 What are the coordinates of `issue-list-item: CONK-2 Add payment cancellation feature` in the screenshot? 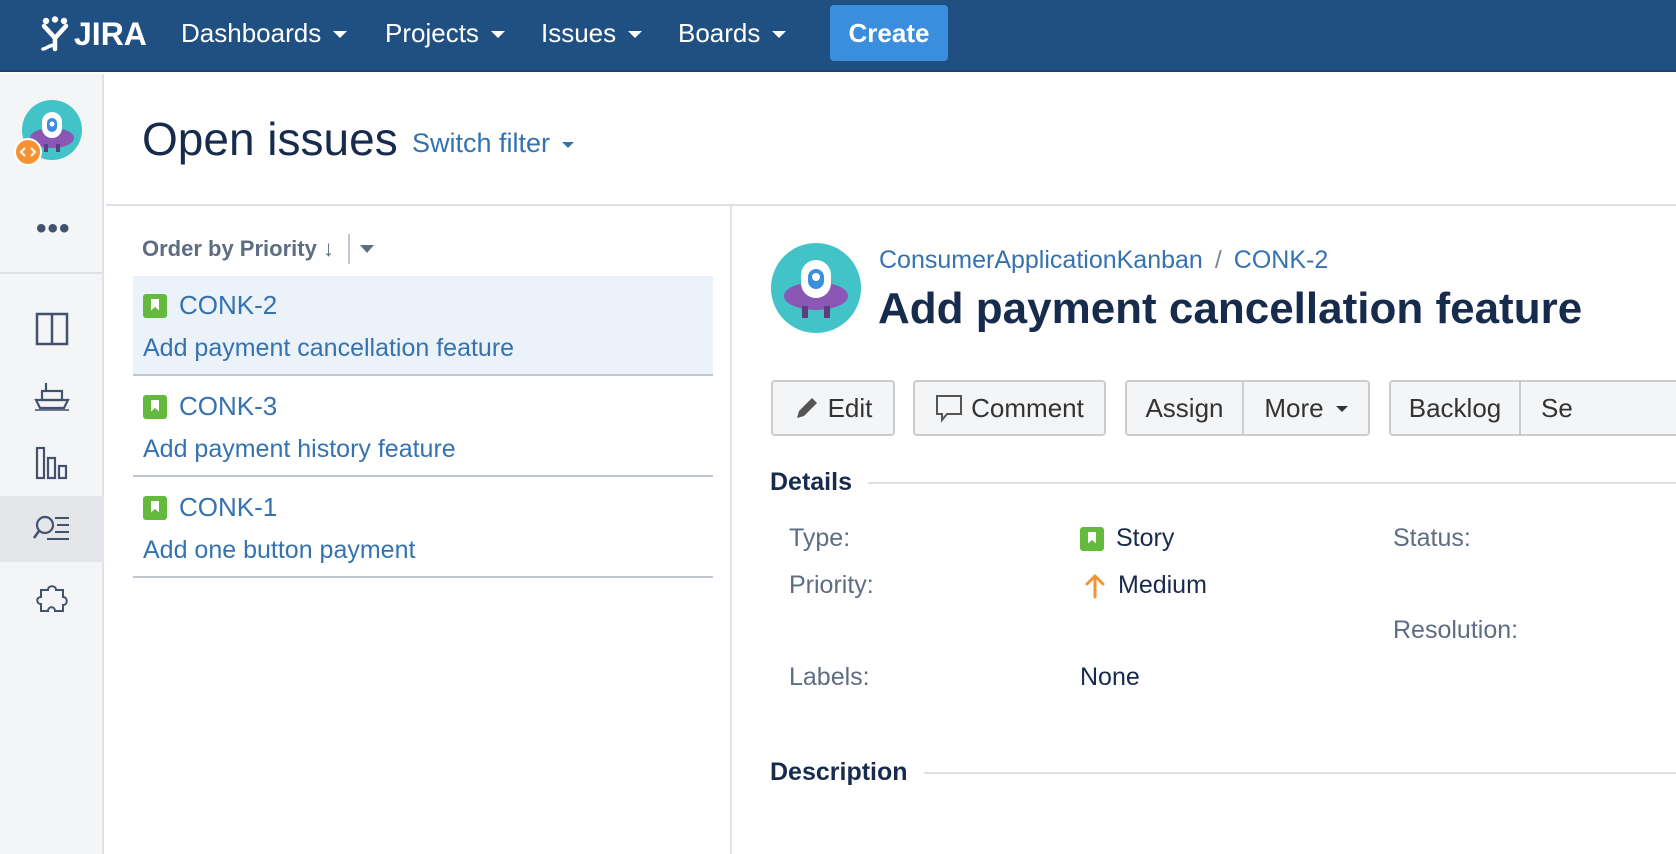 It's located at (423, 326).